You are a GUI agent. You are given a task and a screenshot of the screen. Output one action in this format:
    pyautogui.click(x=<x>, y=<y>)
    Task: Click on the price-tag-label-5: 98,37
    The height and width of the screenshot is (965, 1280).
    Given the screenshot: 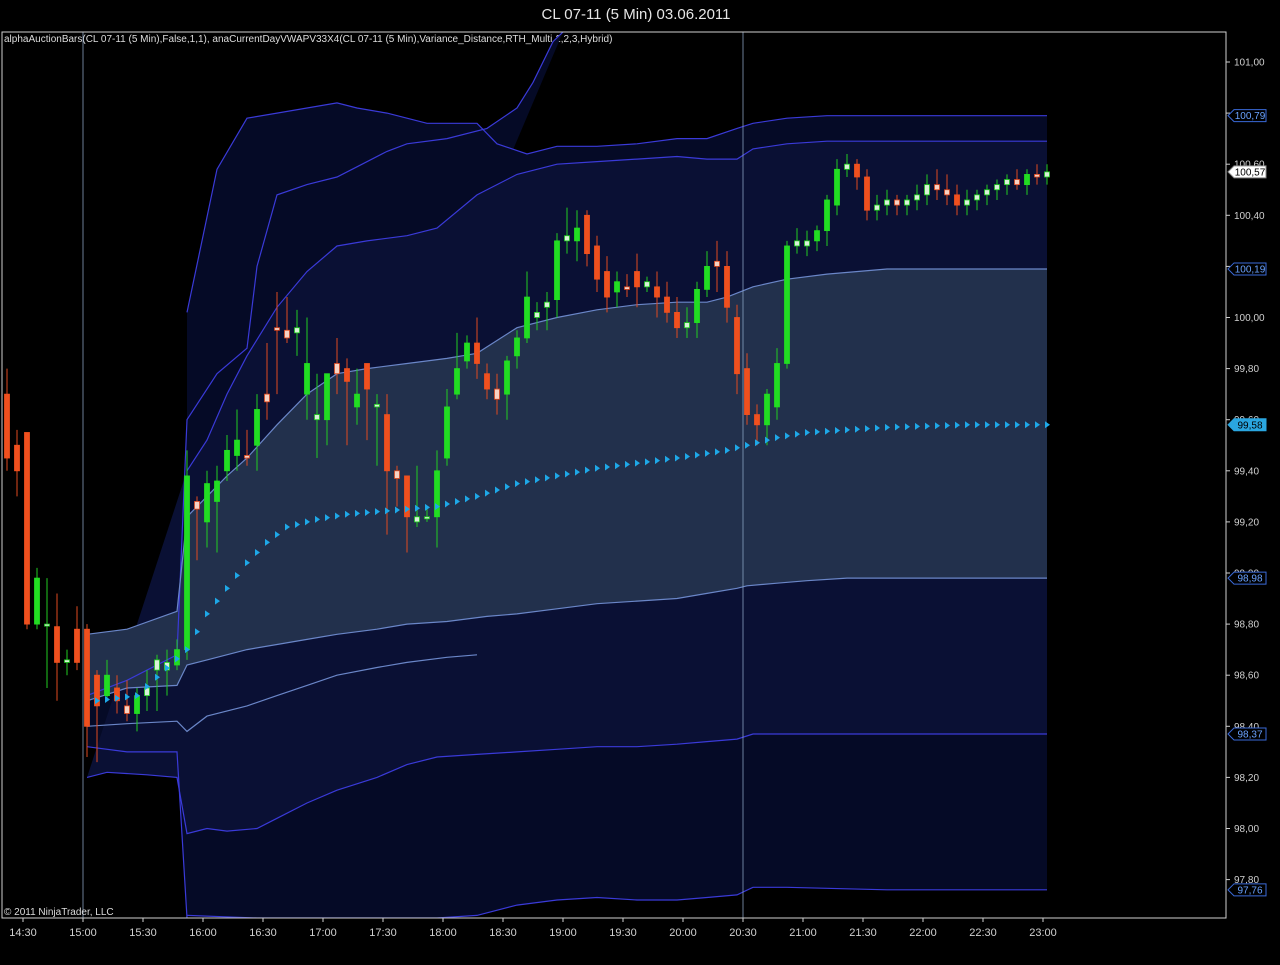 What is the action you would take?
    pyautogui.click(x=1249, y=734)
    